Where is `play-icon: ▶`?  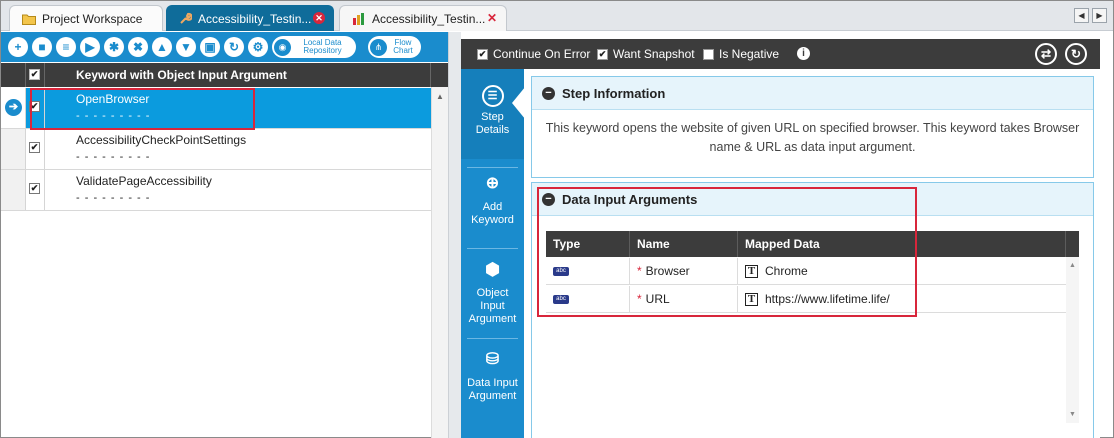 play-icon: ▶ is located at coordinates (90, 47).